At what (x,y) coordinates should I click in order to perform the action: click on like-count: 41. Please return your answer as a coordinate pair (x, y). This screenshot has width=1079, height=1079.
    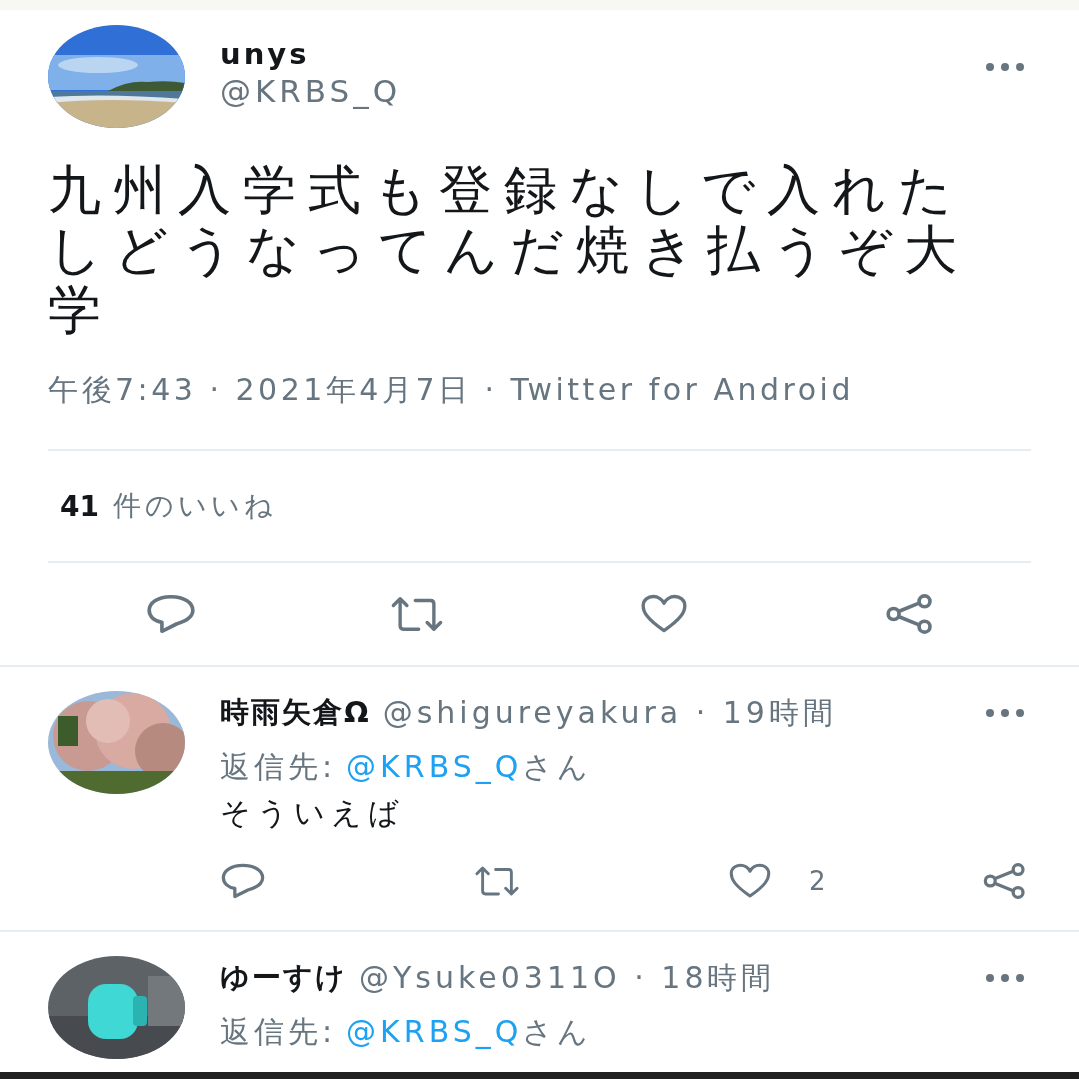
    Looking at the image, I should click on (79, 506).